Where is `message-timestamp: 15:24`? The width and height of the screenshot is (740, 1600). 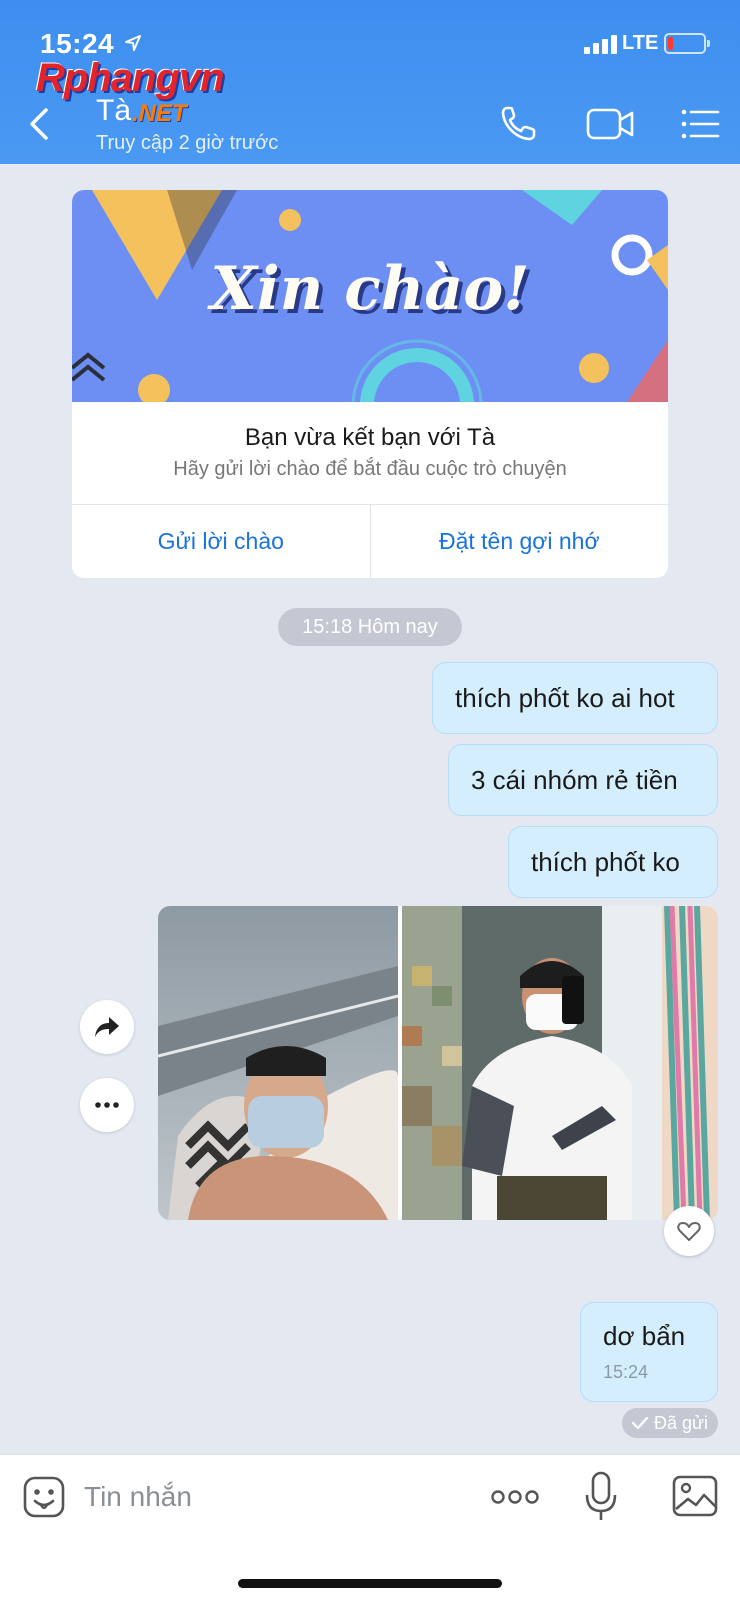
message-timestamp: 15:24 is located at coordinates (626, 1372).